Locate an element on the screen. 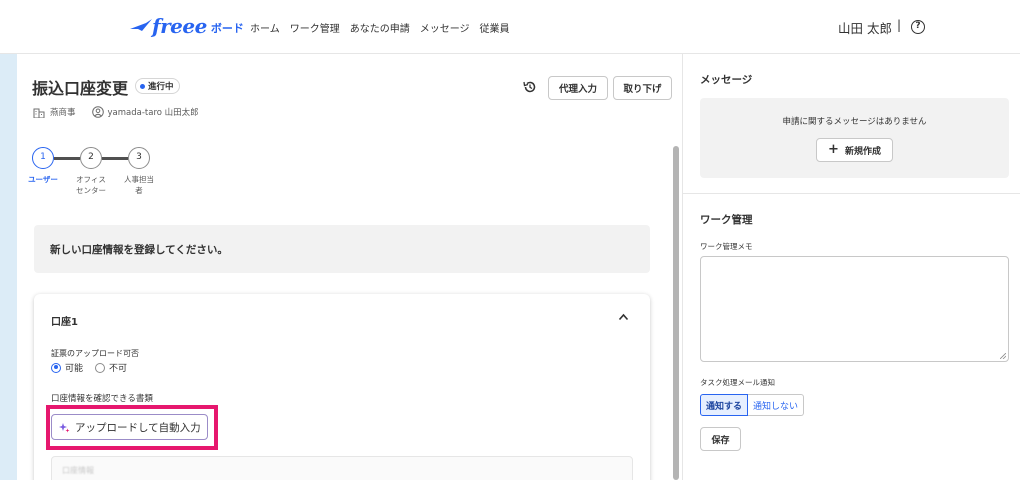 This screenshot has width=1020, height=480. status-badge: 進行中 is located at coordinates (157, 86).